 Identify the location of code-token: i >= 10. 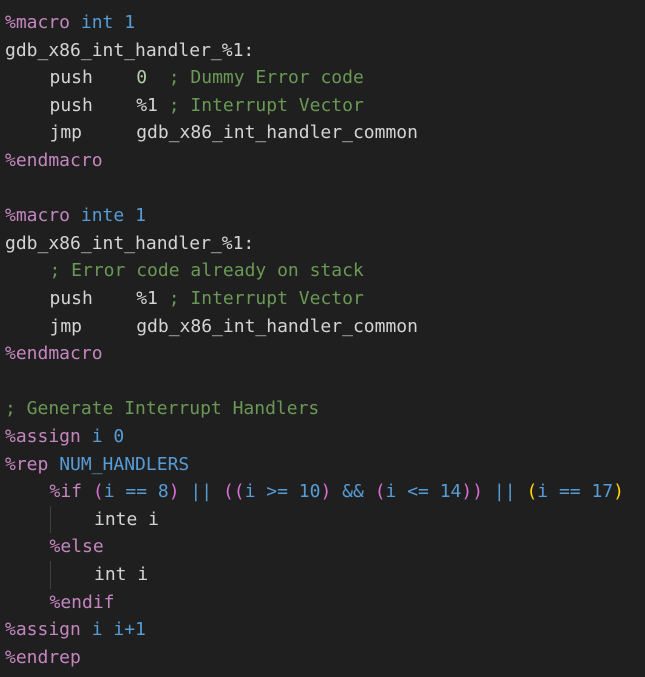
(282, 492).